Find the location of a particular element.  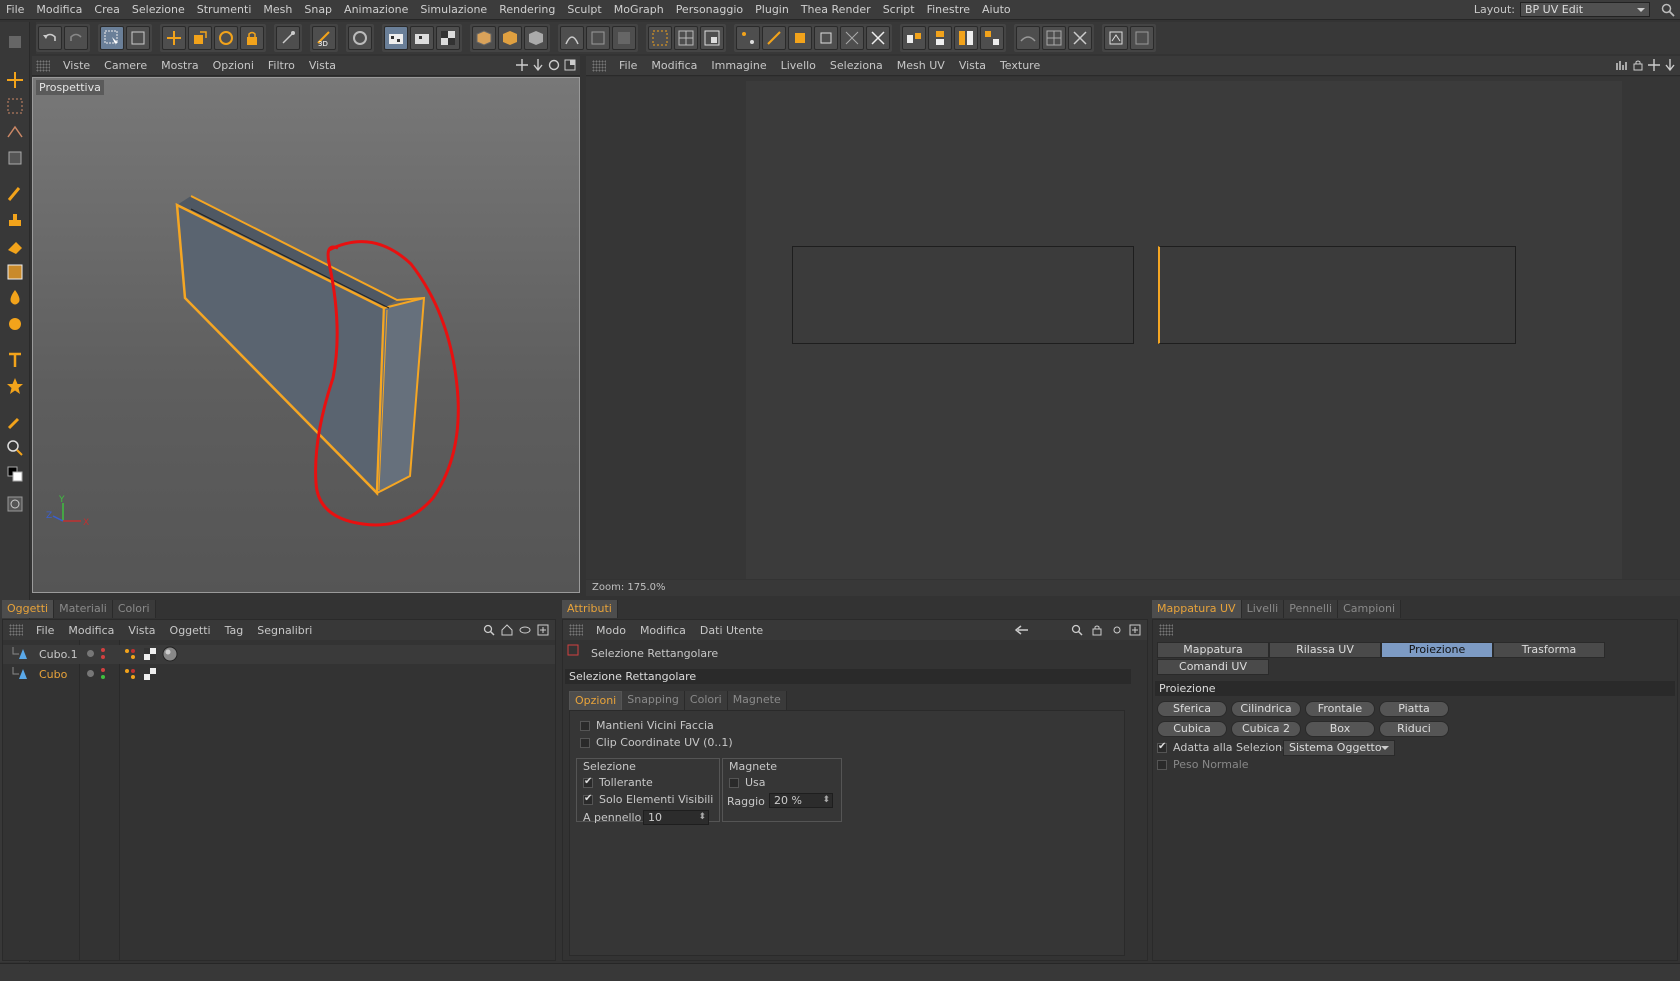

proiezione-button: Proiezione is located at coordinates (1437, 650).